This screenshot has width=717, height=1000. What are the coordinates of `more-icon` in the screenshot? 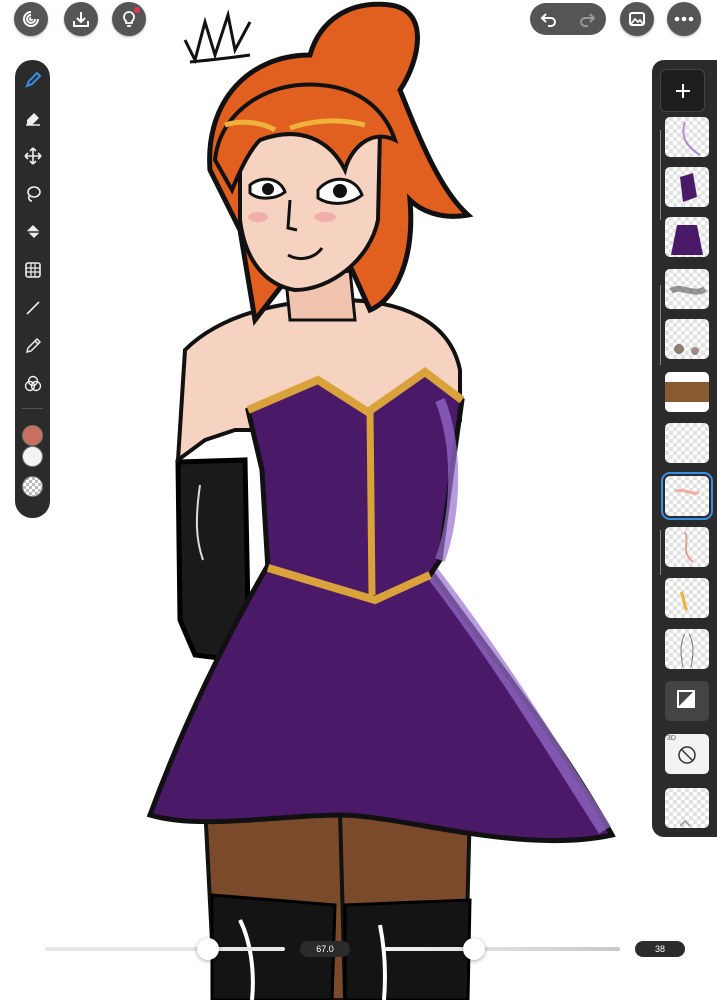 It's located at (684, 19).